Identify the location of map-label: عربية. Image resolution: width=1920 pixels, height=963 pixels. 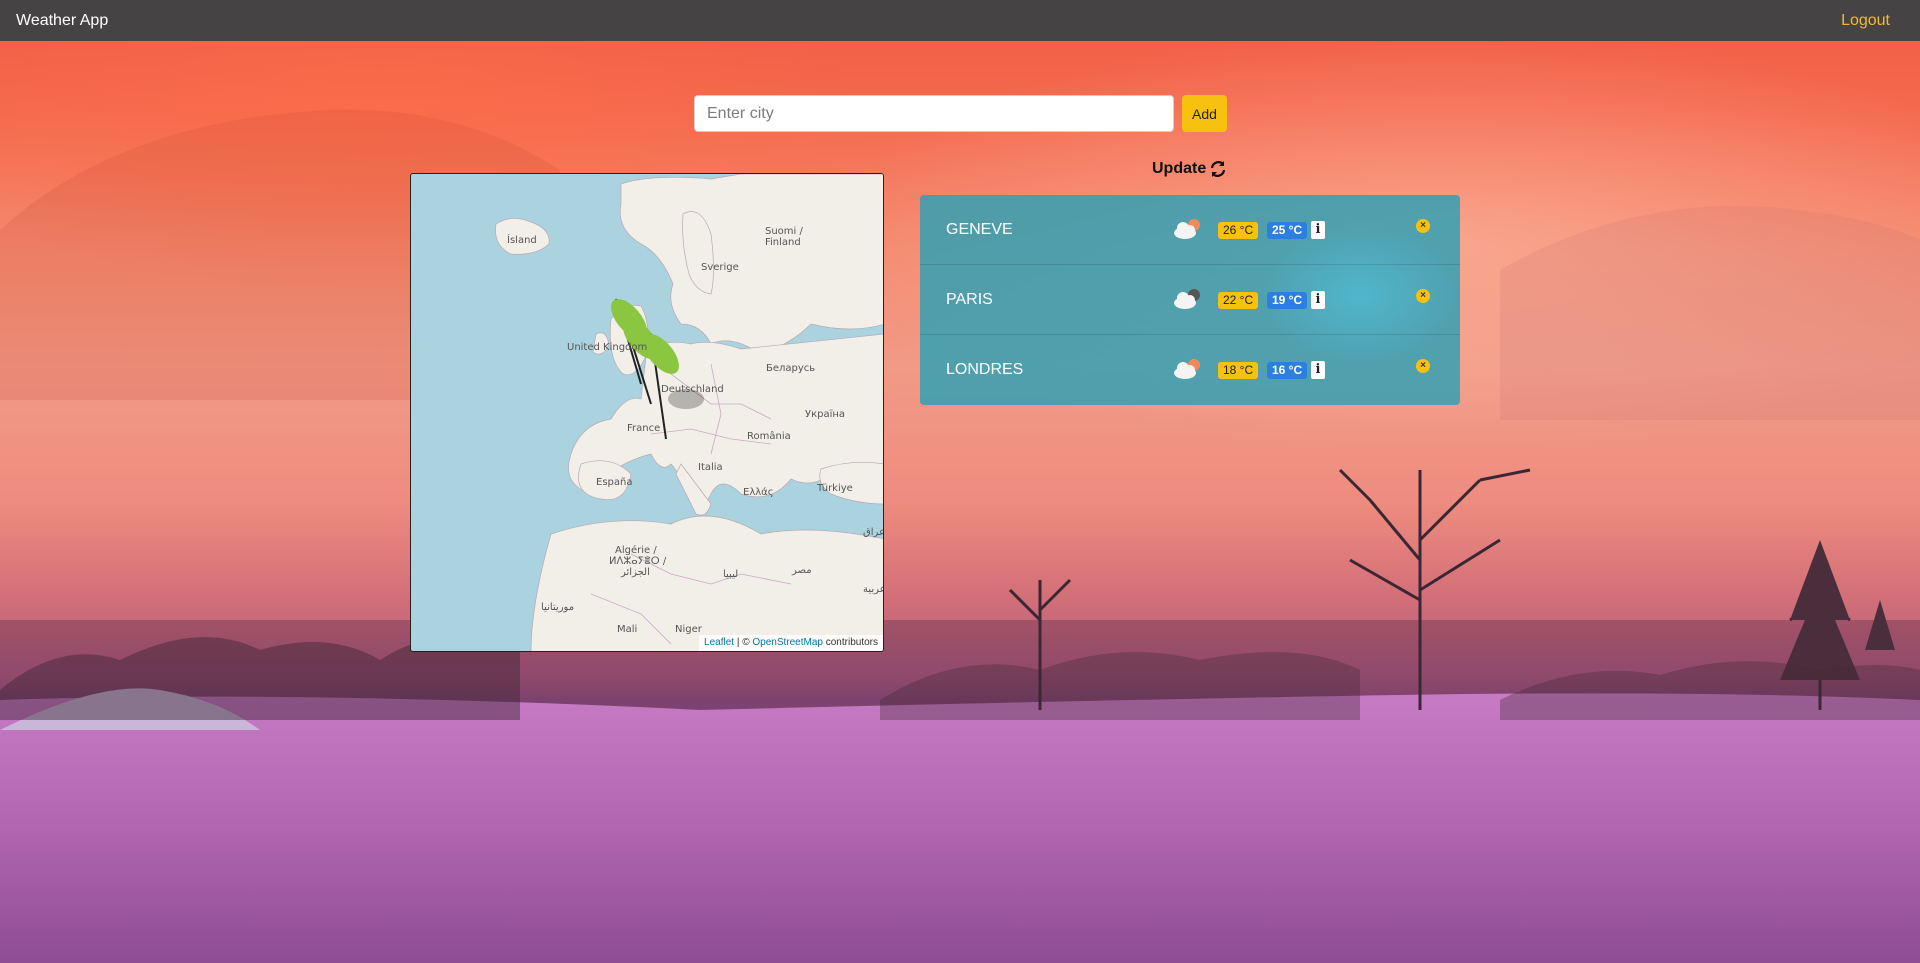
(873, 589).